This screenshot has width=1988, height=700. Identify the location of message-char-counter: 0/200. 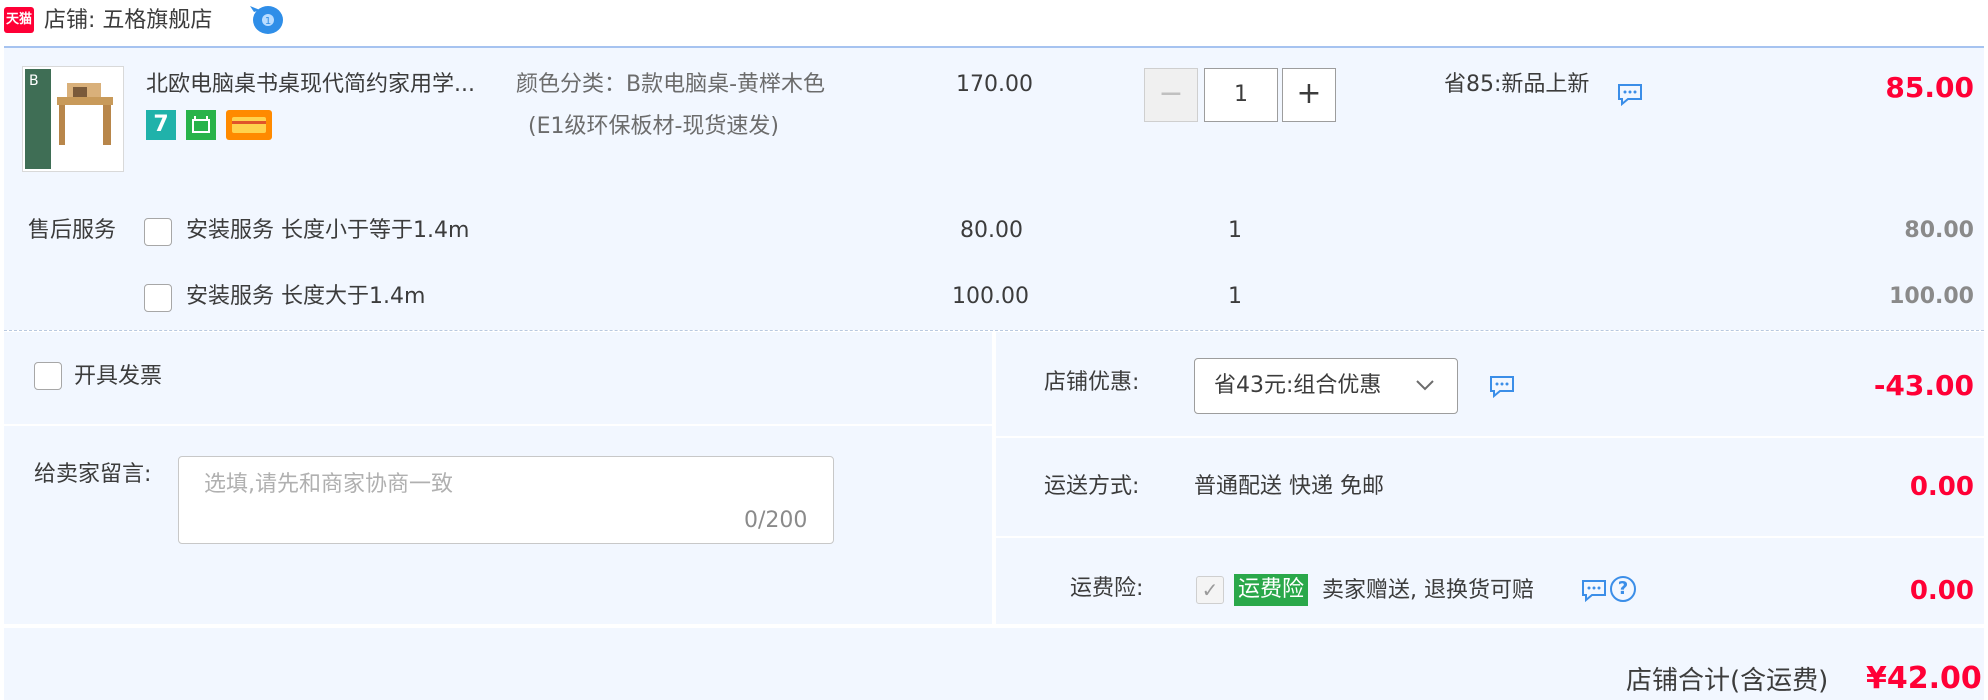
(776, 520).